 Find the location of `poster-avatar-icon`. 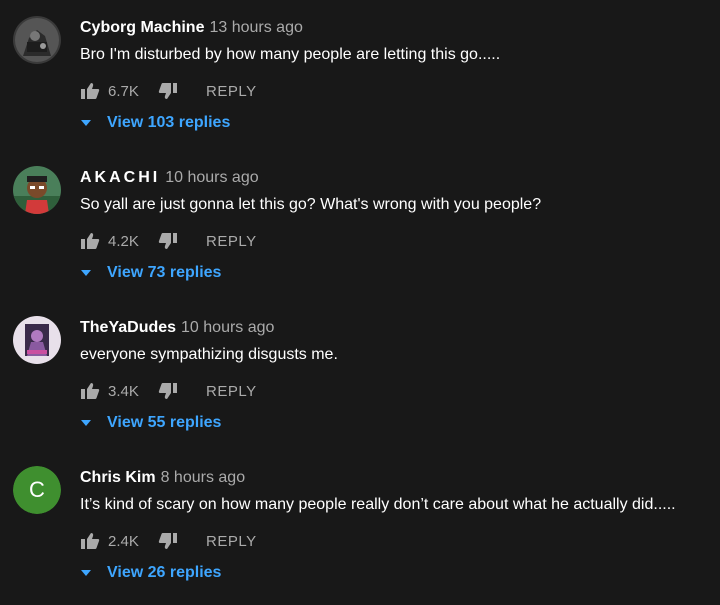

poster-avatar-icon is located at coordinates (37, 340).